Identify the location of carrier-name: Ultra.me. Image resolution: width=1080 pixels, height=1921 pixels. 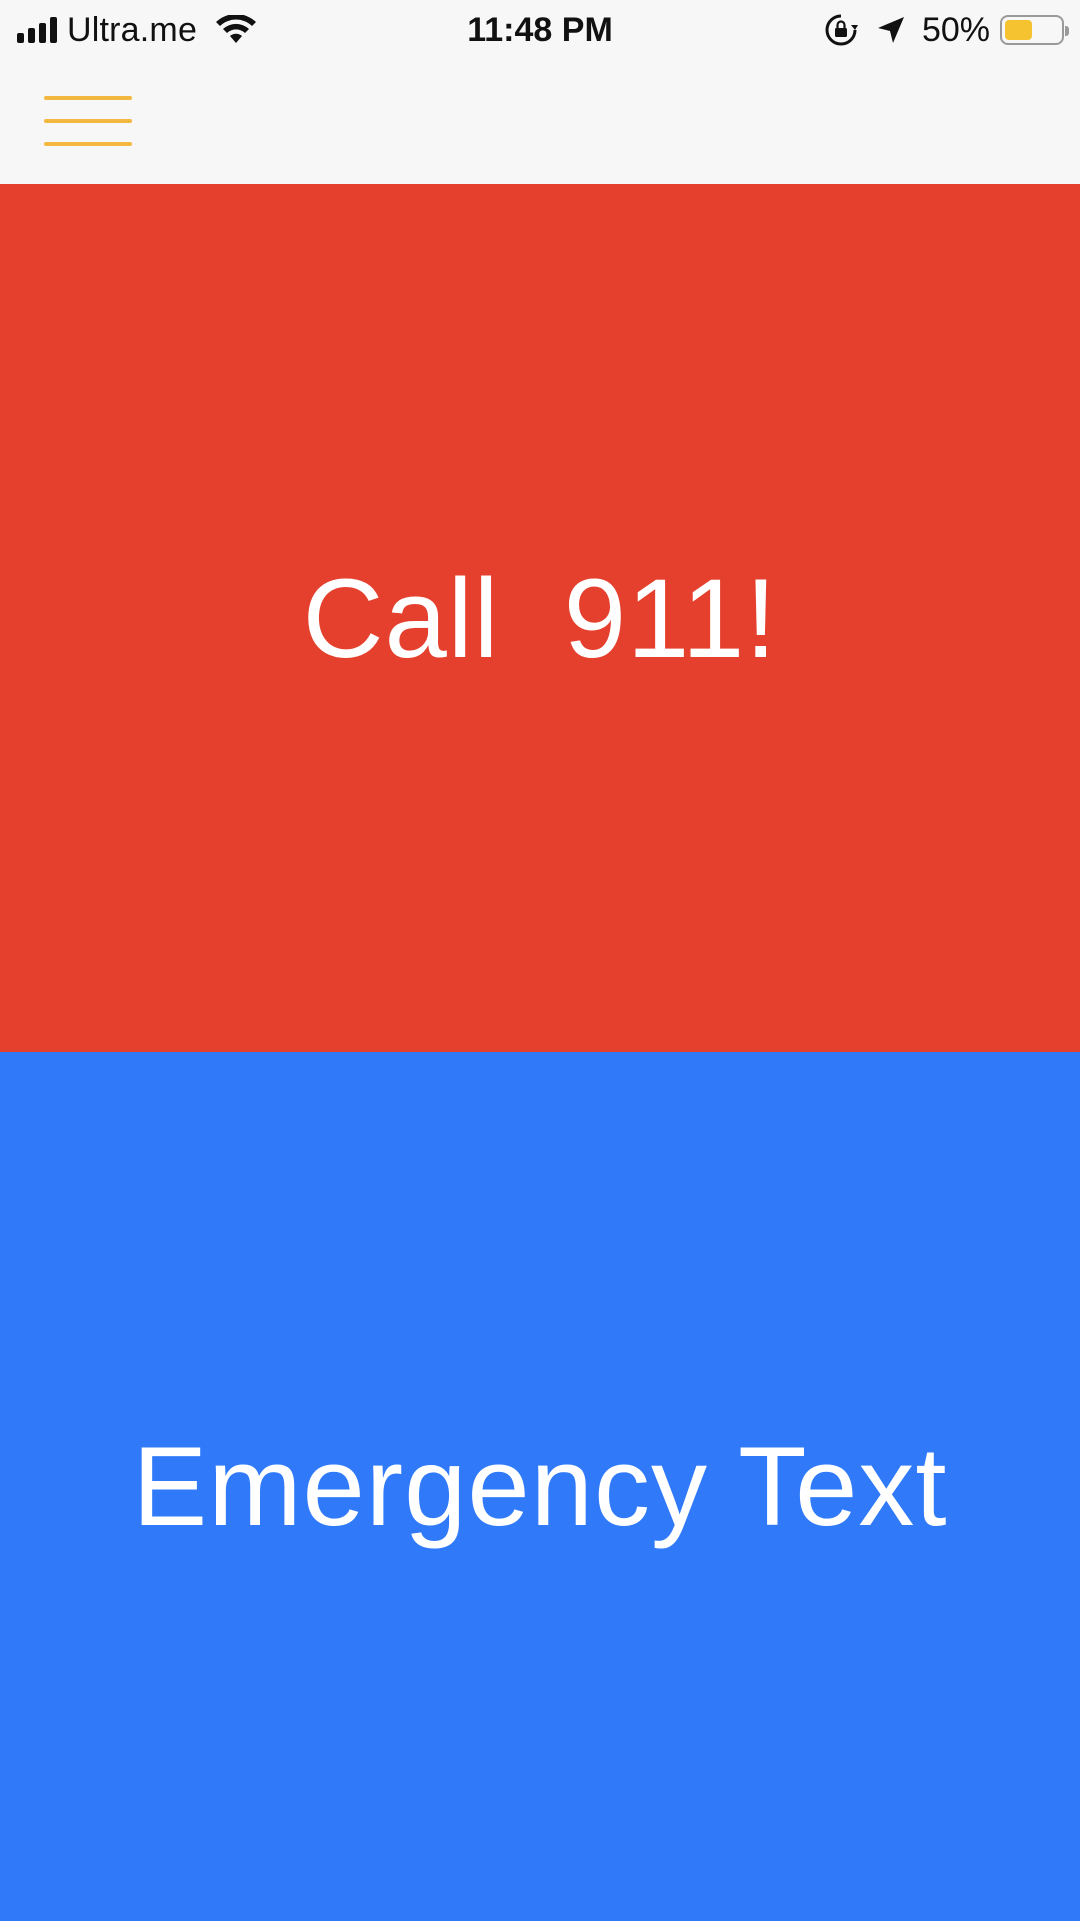
(132, 29).